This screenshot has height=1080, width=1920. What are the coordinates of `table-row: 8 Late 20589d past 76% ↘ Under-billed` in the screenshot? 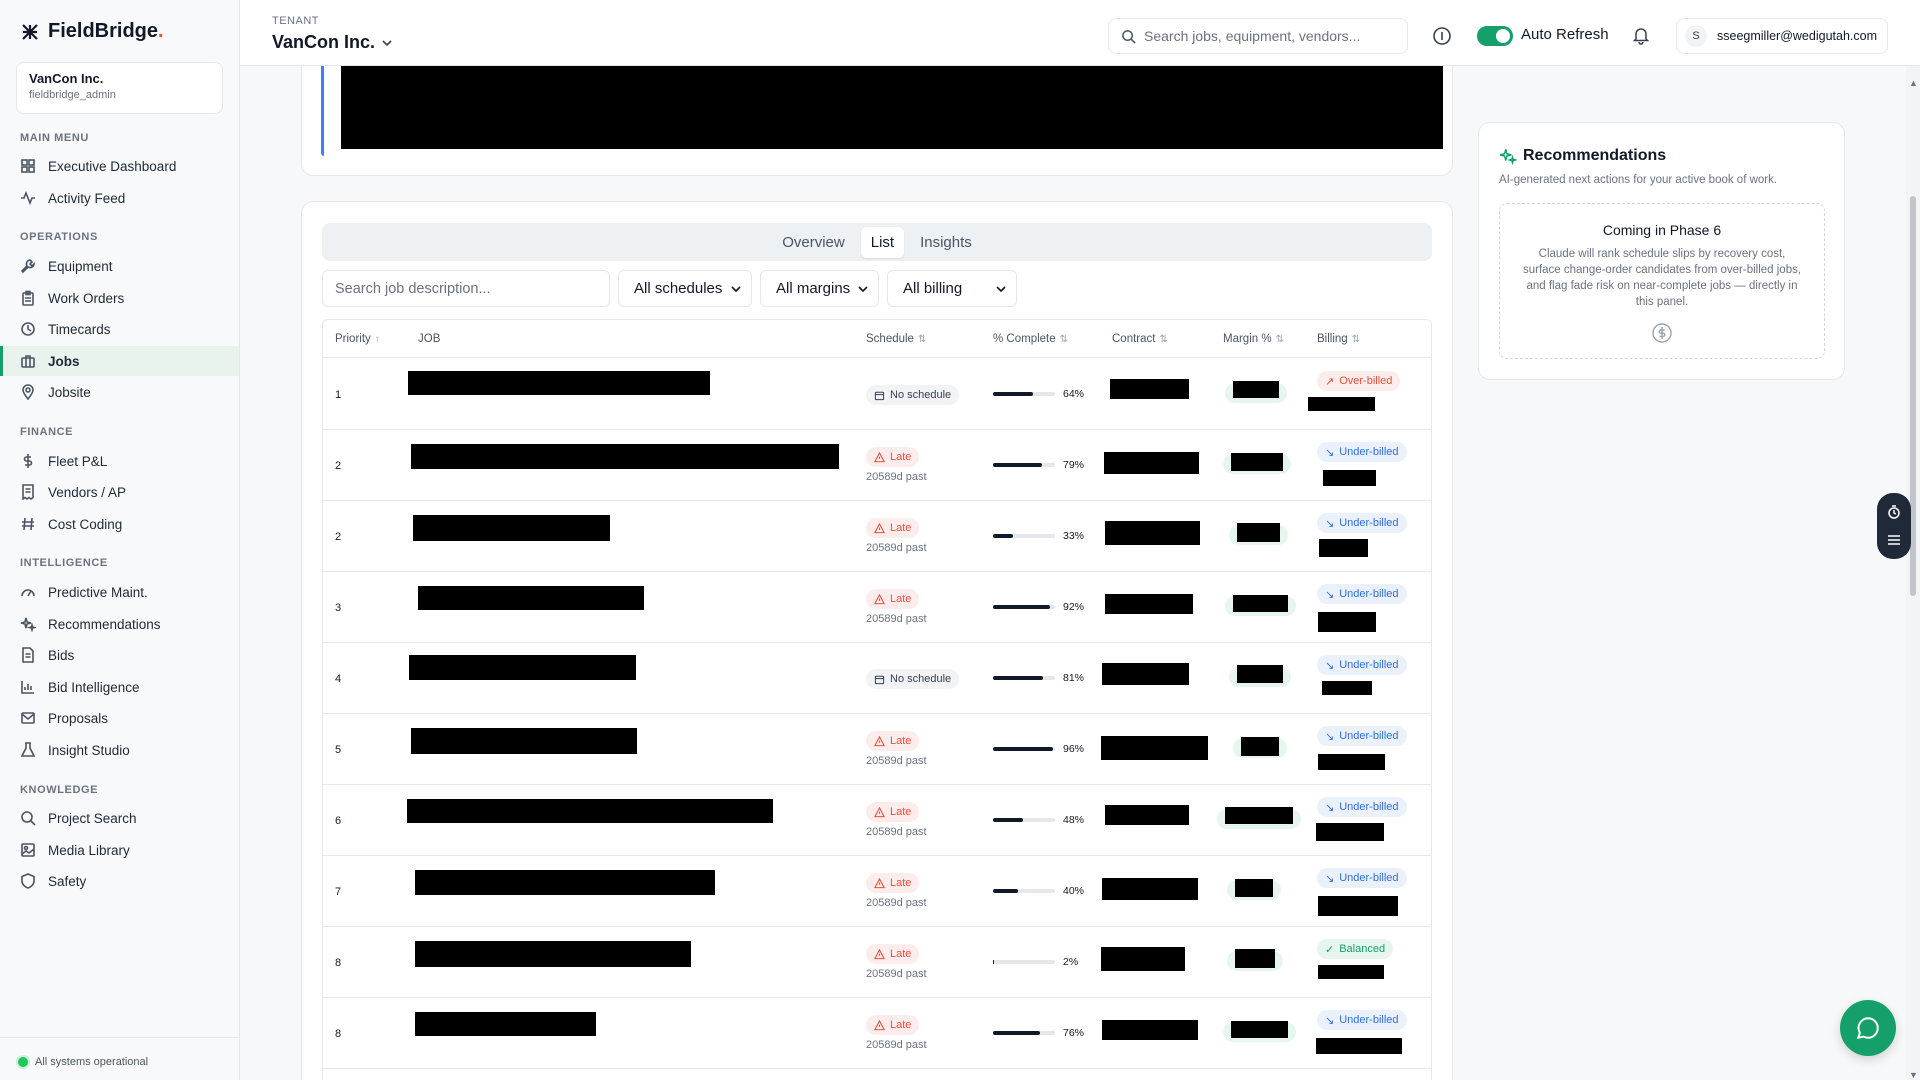 It's located at (877, 1033).